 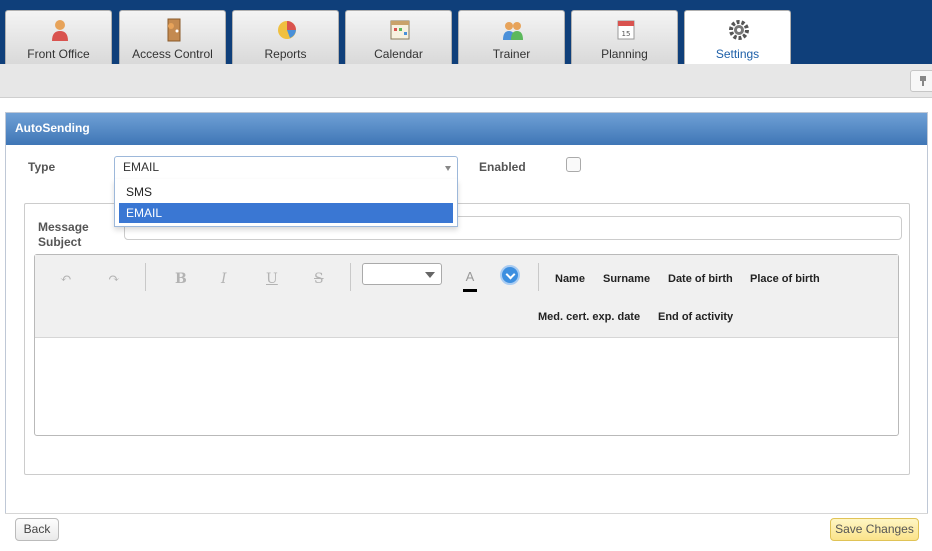 What do you see at coordinates (513, 31) in the screenshot?
I see `trainer-icon` at bounding box center [513, 31].